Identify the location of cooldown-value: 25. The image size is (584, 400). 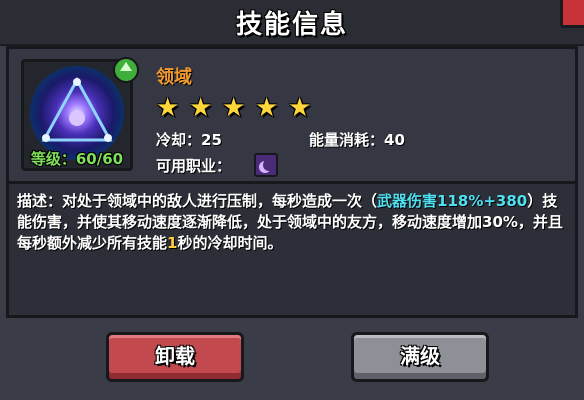
(211, 140).